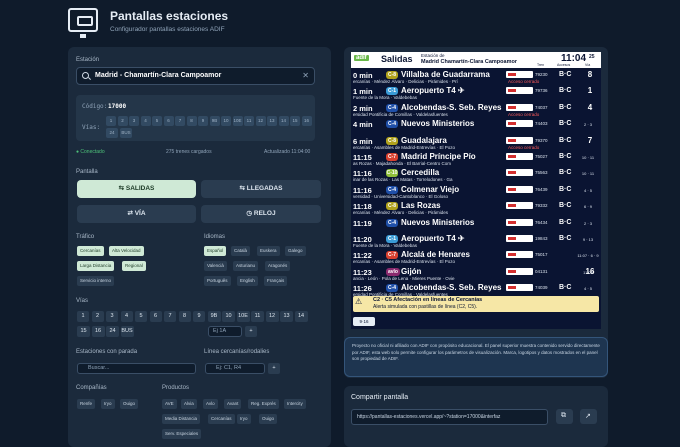 This screenshot has height=447, width=680. Describe the element at coordinates (541, 255) in the screenshot. I see `train-number: 75017` at that location.